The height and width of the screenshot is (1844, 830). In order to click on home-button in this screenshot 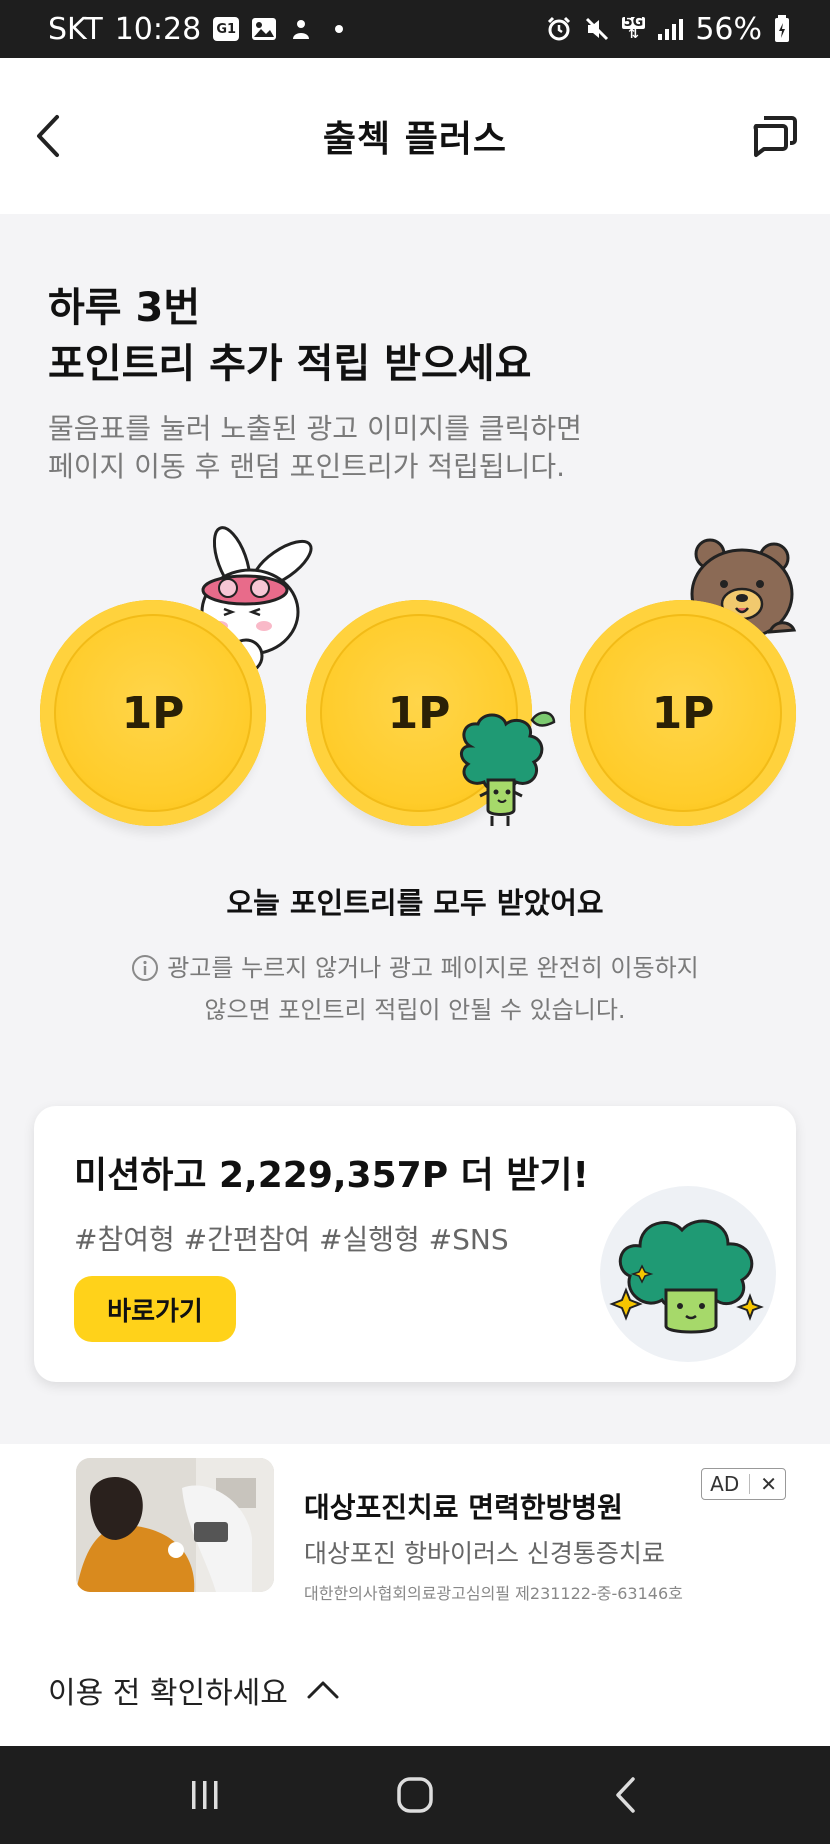, I will do `click(415, 1795)`.